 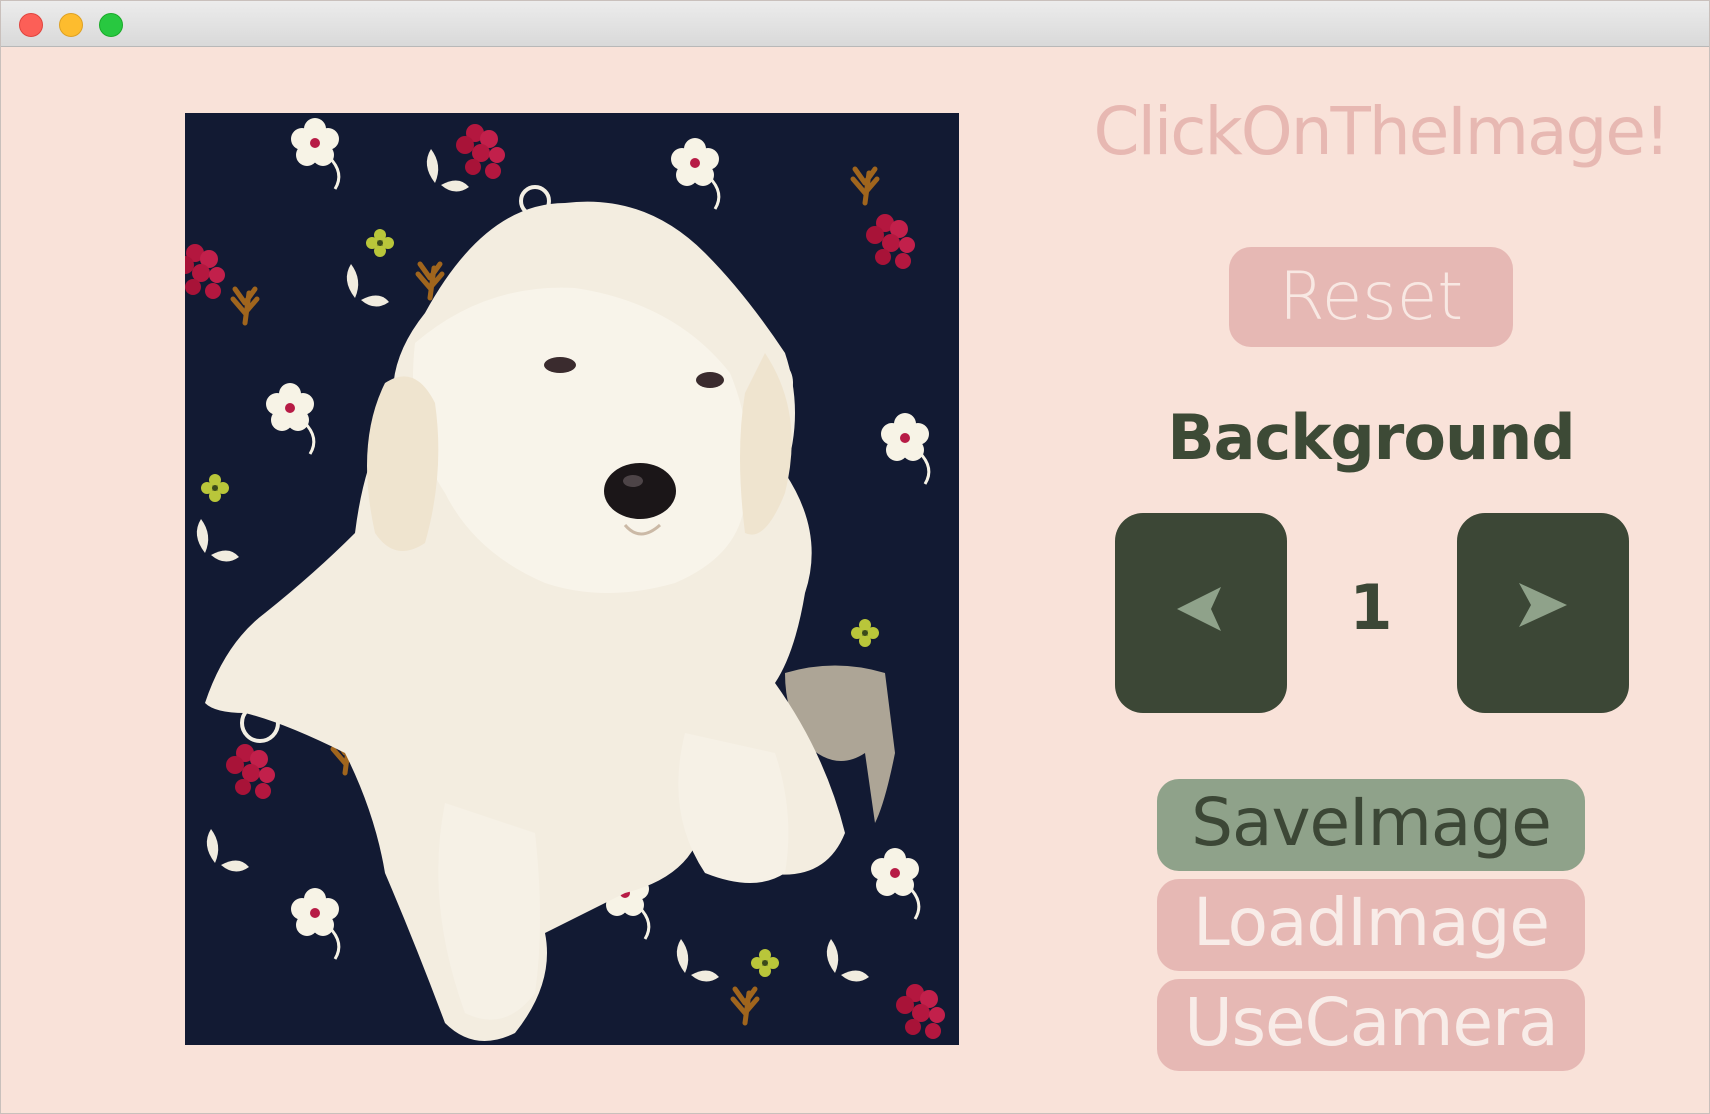 I want to click on background-index: 1, so click(x=1371, y=607).